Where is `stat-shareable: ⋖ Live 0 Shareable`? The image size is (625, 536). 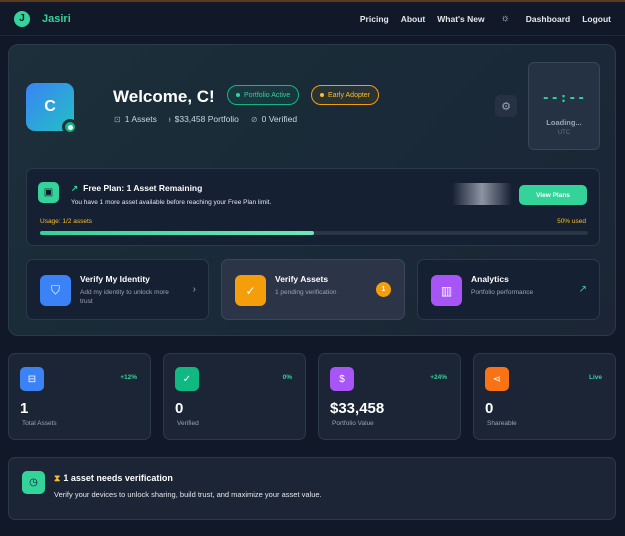 stat-shareable: ⋖ Live 0 Shareable is located at coordinates (544, 396).